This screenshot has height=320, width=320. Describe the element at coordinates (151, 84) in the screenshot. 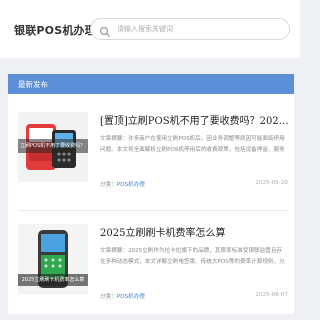

I see `section-header: 最新发布` at that location.